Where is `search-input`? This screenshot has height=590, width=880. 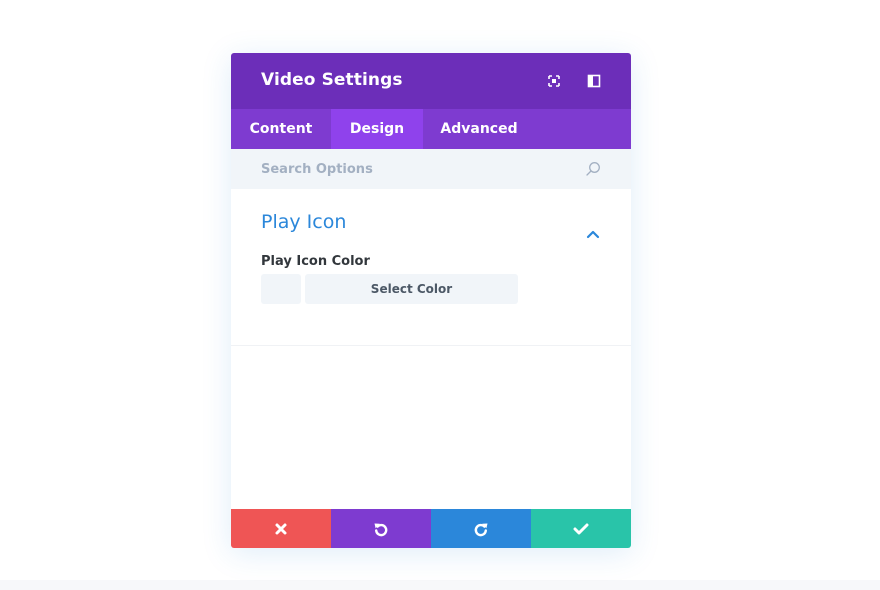 search-input is located at coordinates (396, 169).